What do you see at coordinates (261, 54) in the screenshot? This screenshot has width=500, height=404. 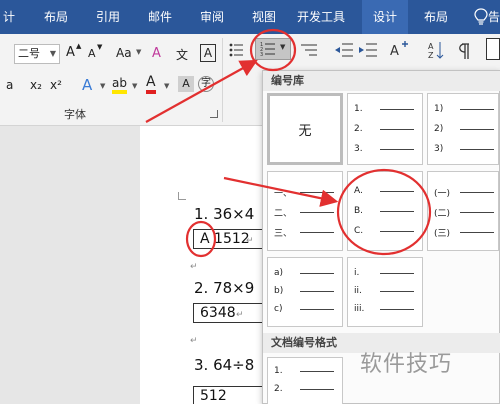 I see `svg-text: 3` at bounding box center [261, 54].